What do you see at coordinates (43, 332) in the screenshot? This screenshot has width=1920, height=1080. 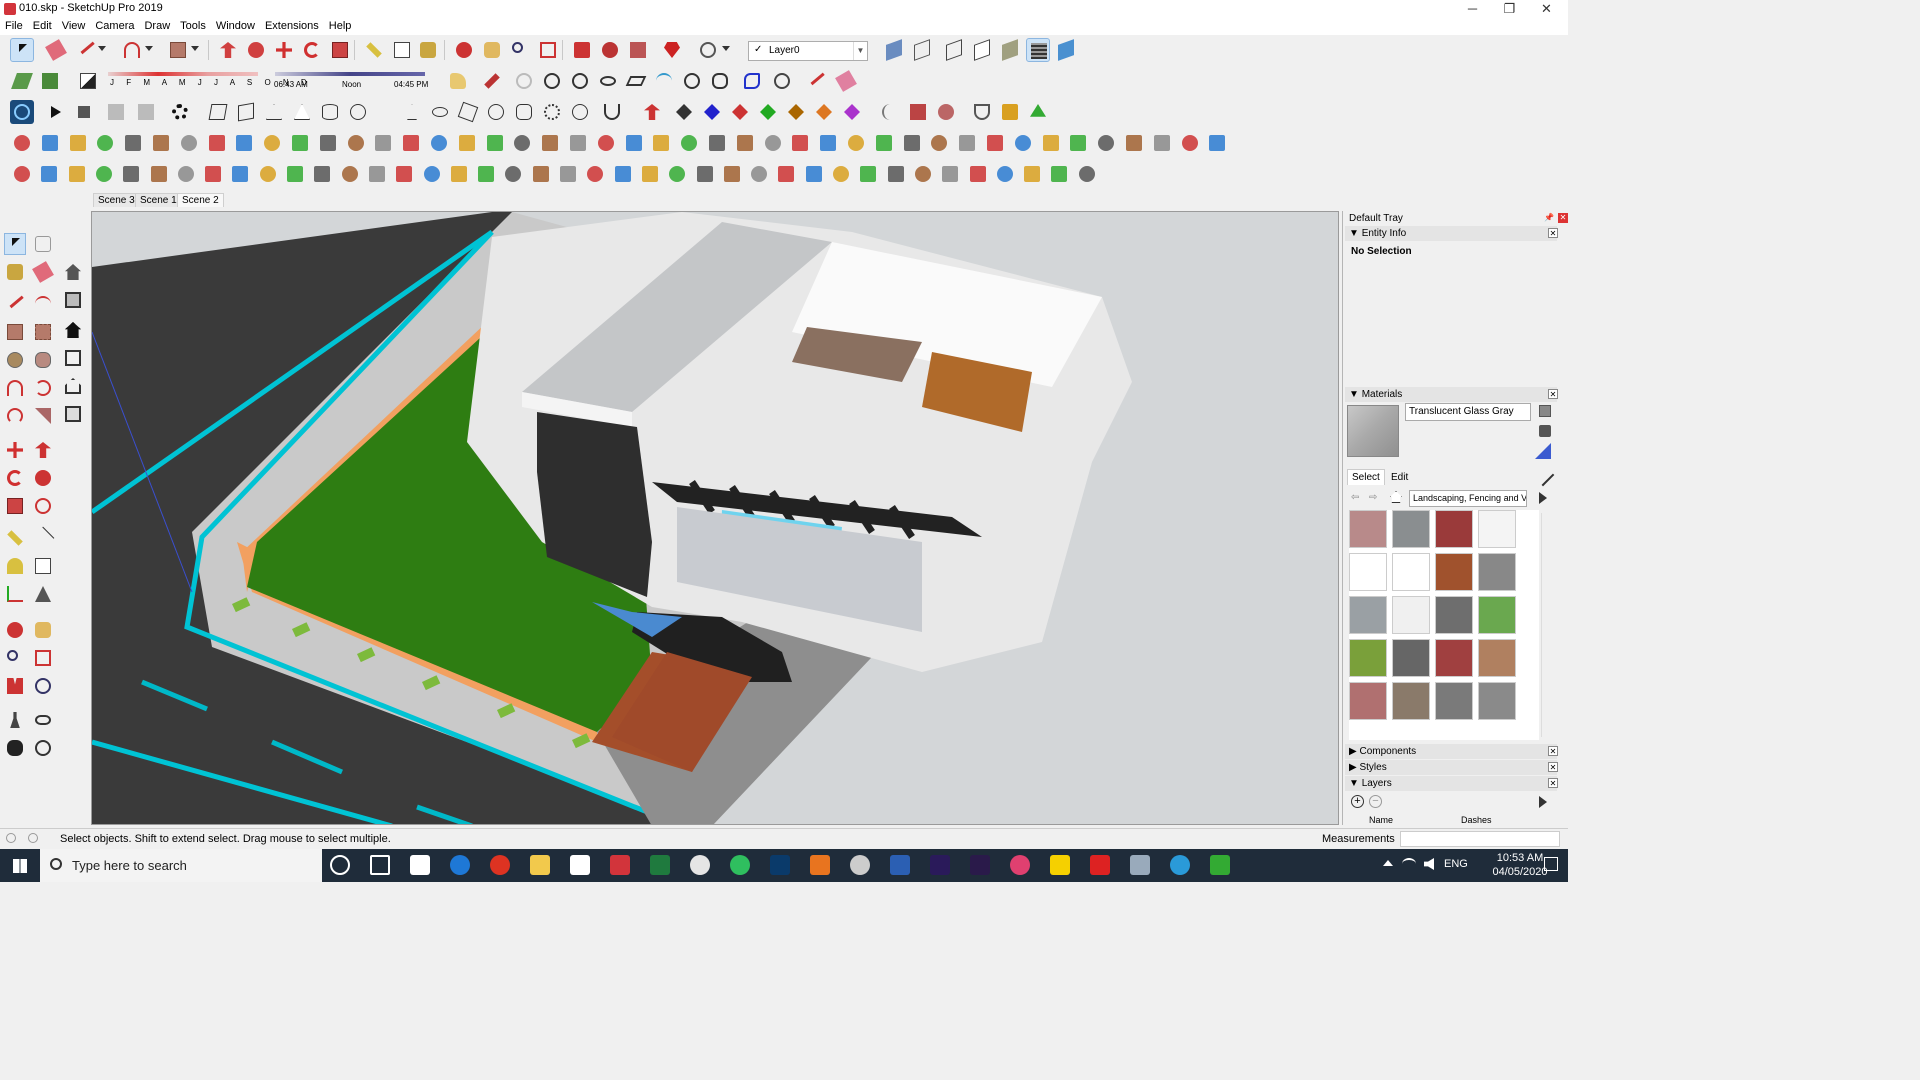 I see `lt-rotated-rectangle` at bounding box center [43, 332].